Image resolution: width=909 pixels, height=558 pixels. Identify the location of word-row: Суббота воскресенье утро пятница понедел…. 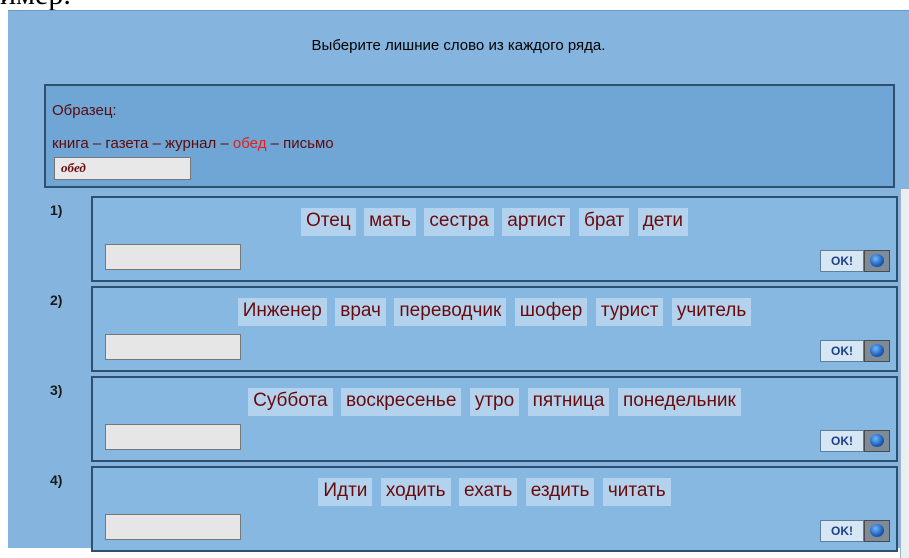
(494, 402).